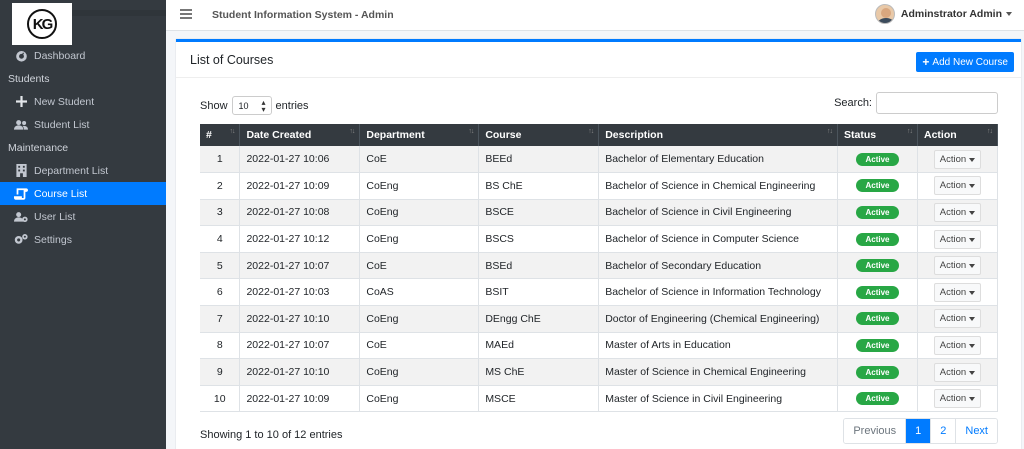  What do you see at coordinates (944, 431) in the screenshot?
I see `pagination-page-2: 2` at bounding box center [944, 431].